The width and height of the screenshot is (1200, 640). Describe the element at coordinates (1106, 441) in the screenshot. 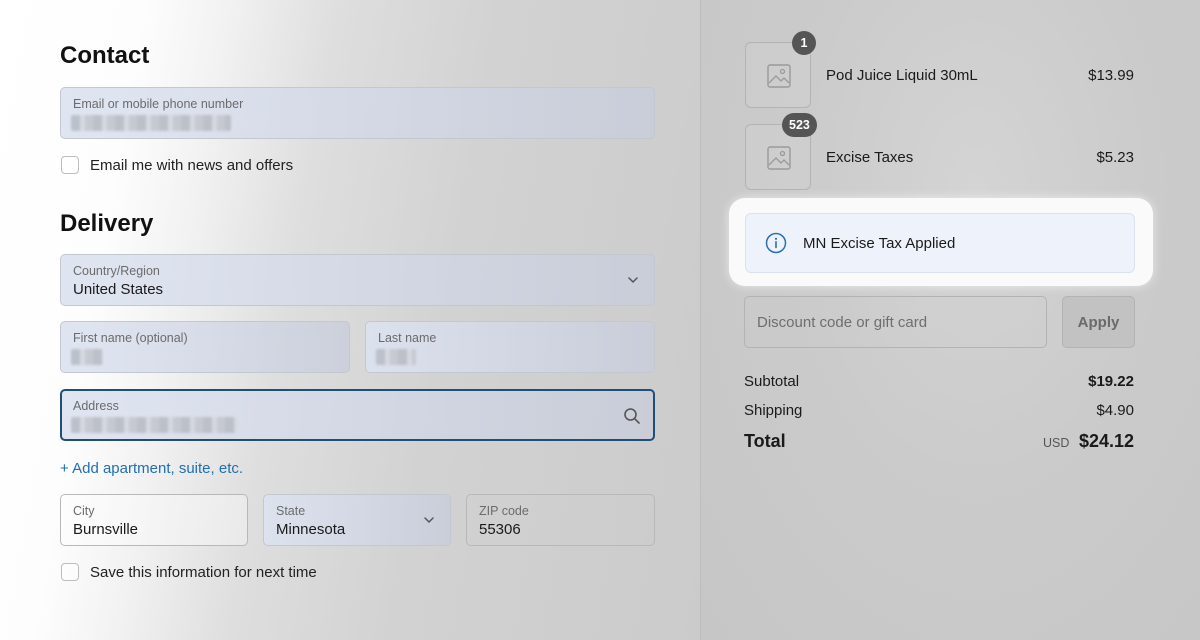

I see `total-value: $24.12` at that location.